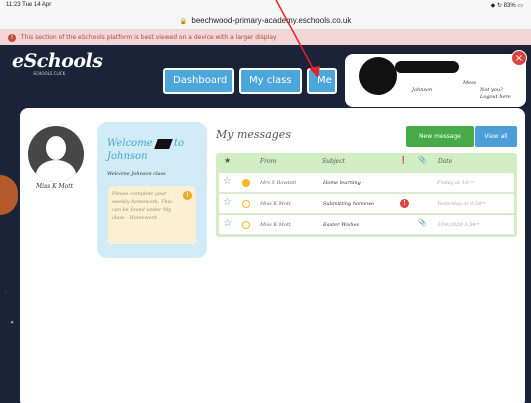 This screenshot has height=403, width=531. I want to click on annotation-arrow, so click(297, 39).